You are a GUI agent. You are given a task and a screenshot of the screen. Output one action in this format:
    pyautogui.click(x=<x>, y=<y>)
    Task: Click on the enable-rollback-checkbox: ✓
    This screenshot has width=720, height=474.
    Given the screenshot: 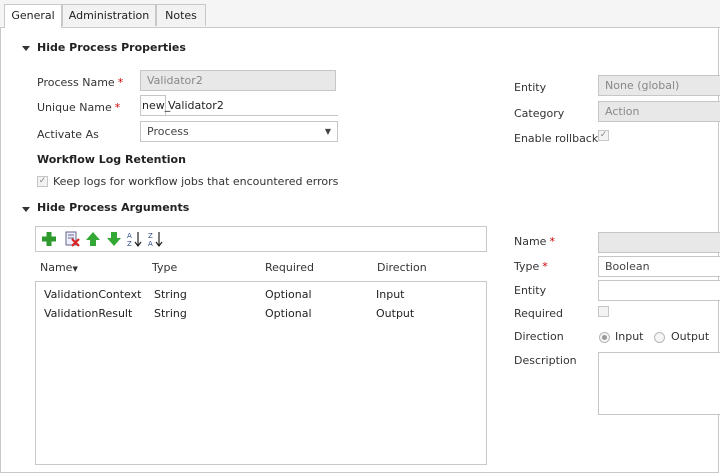 What is the action you would take?
    pyautogui.click(x=603, y=135)
    